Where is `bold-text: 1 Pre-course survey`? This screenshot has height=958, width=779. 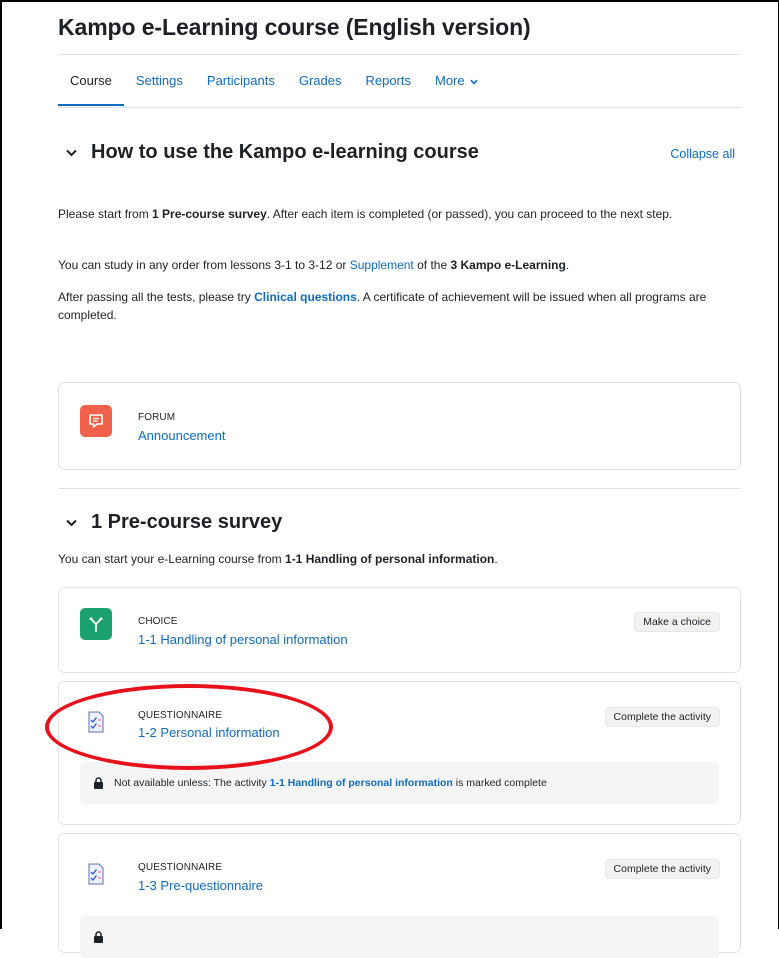 bold-text: 1 Pre-course survey is located at coordinates (209, 214).